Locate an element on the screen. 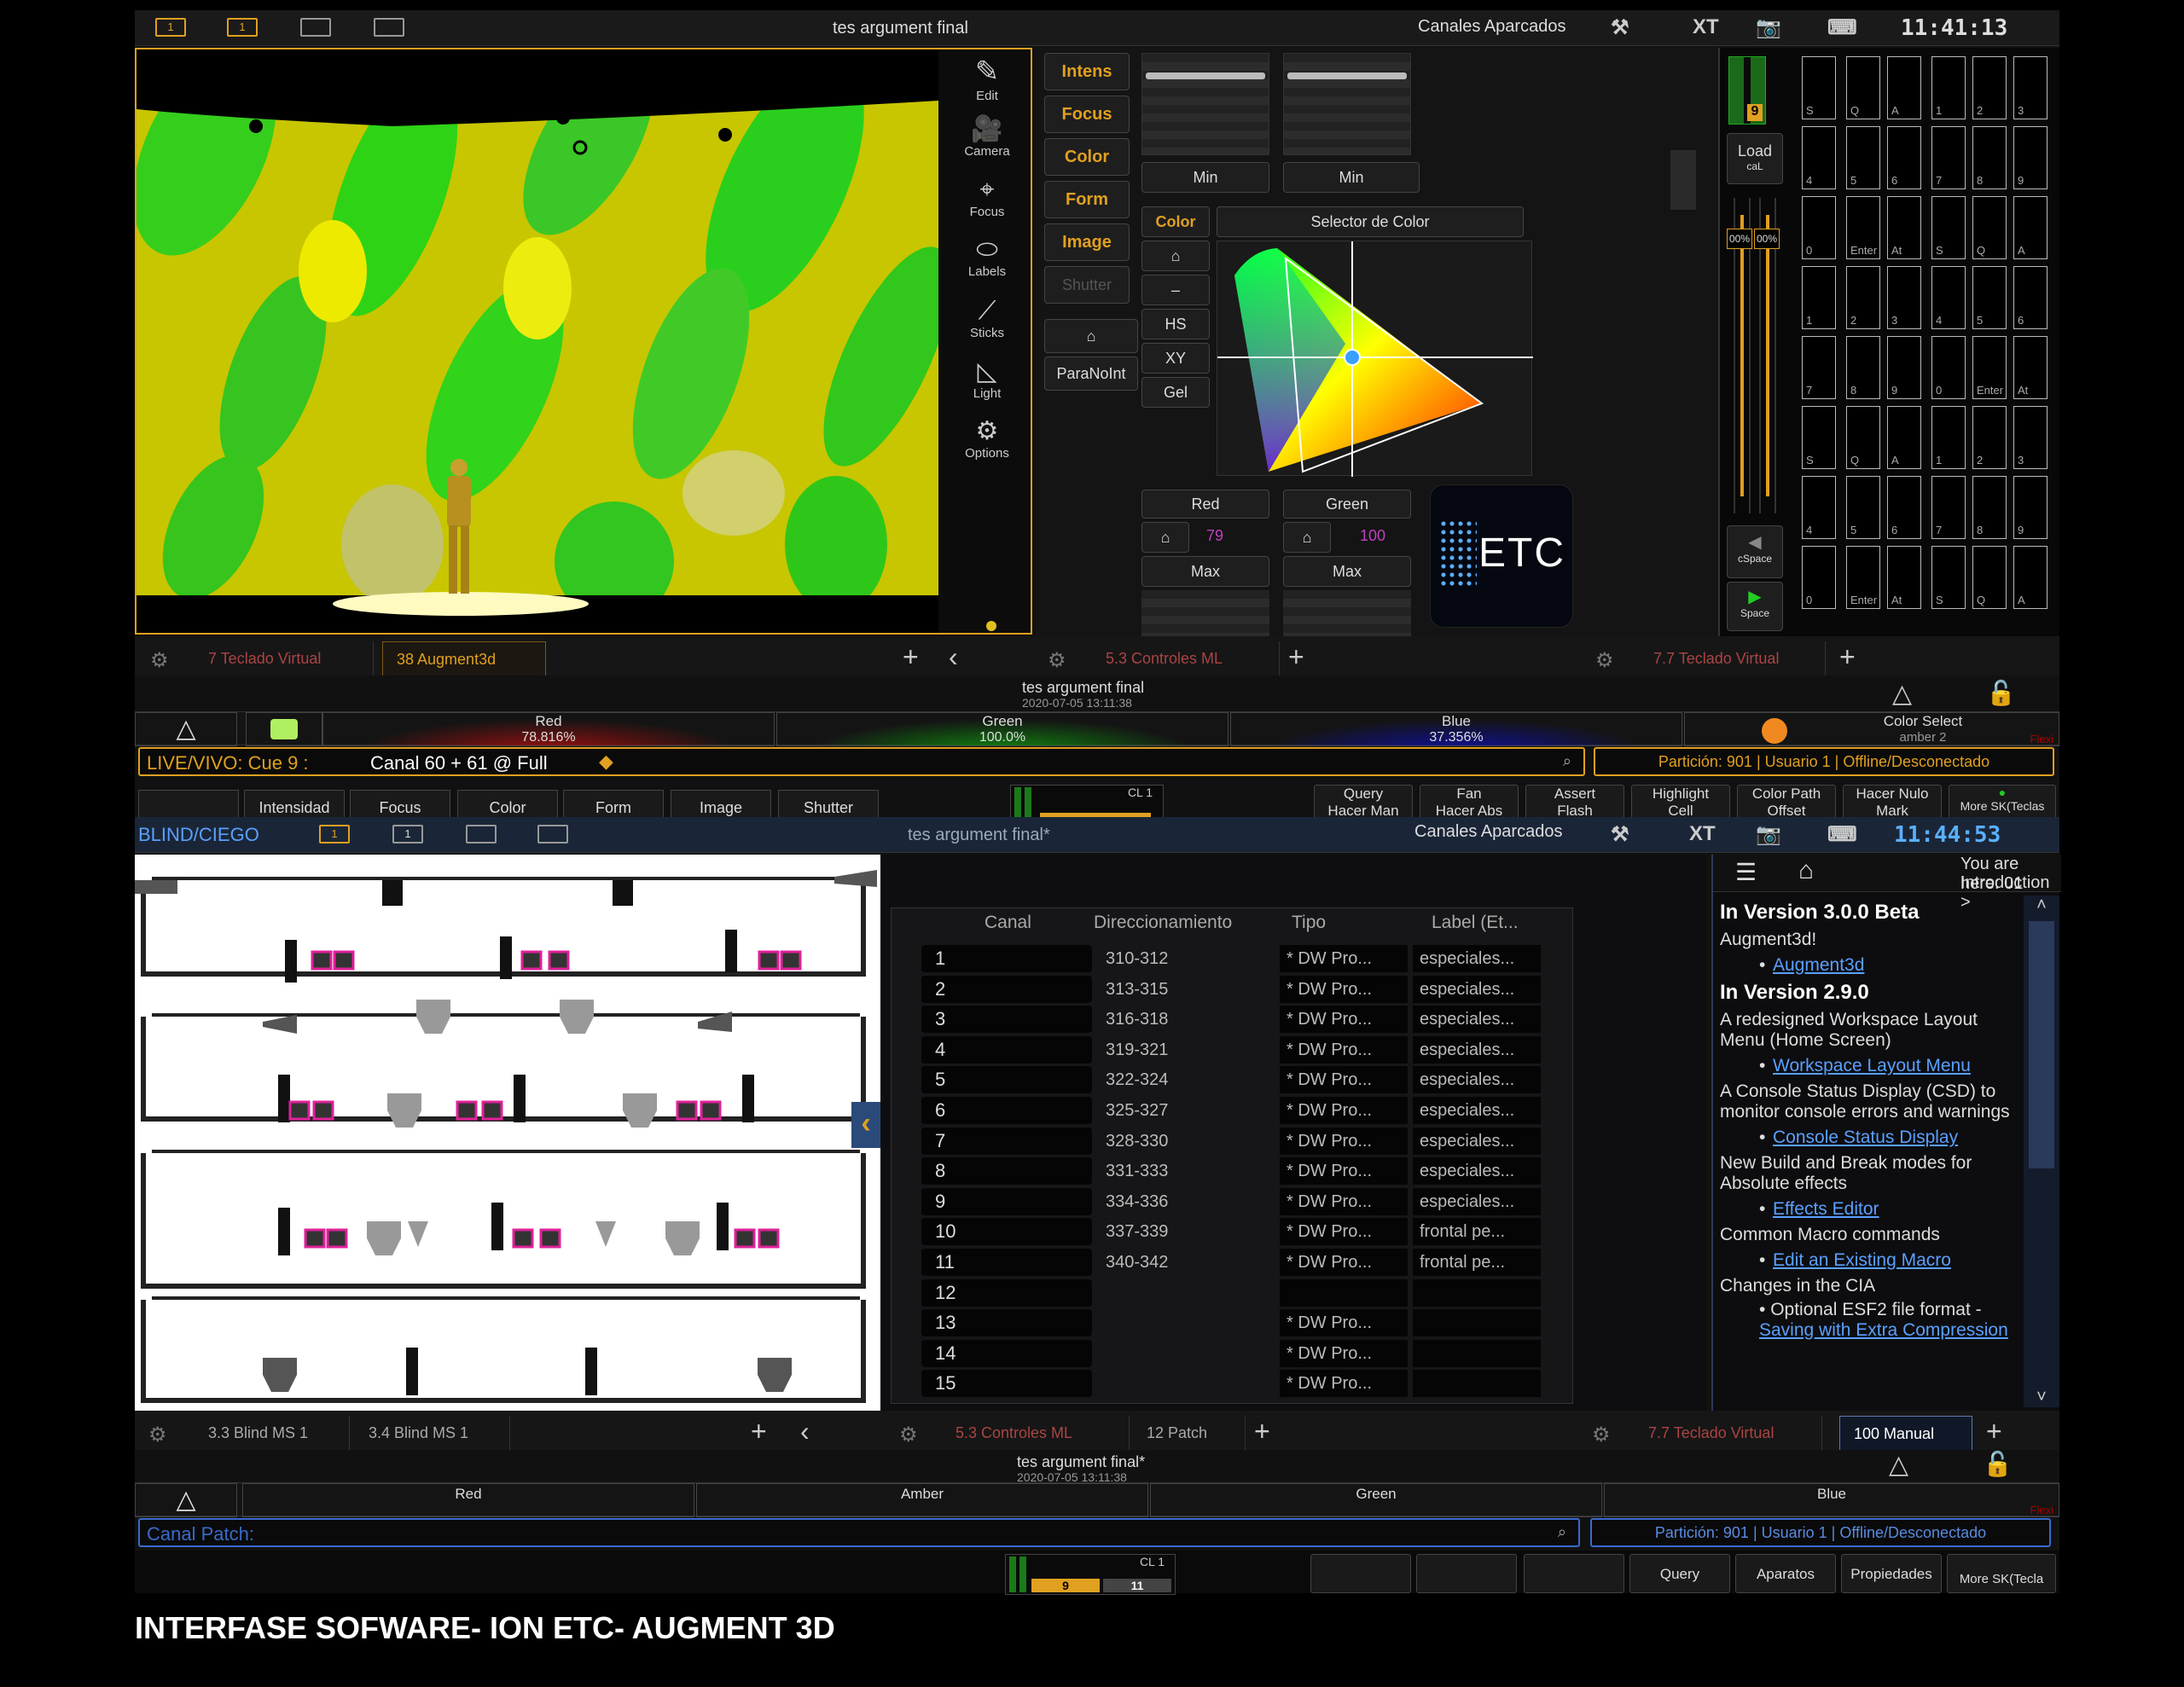  light-tool: ◺ Light is located at coordinates (986, 379).